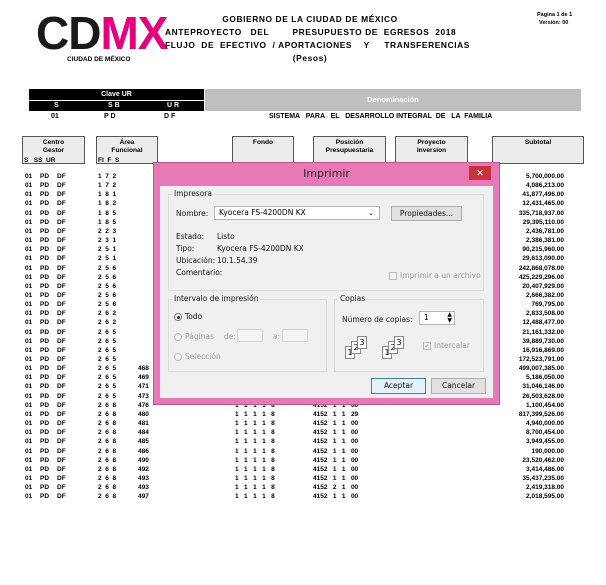  Describe the element at coordinates (440, 275) in the screenshot. I see `print-to-file-label: Imprimir a un archivo` at that location.